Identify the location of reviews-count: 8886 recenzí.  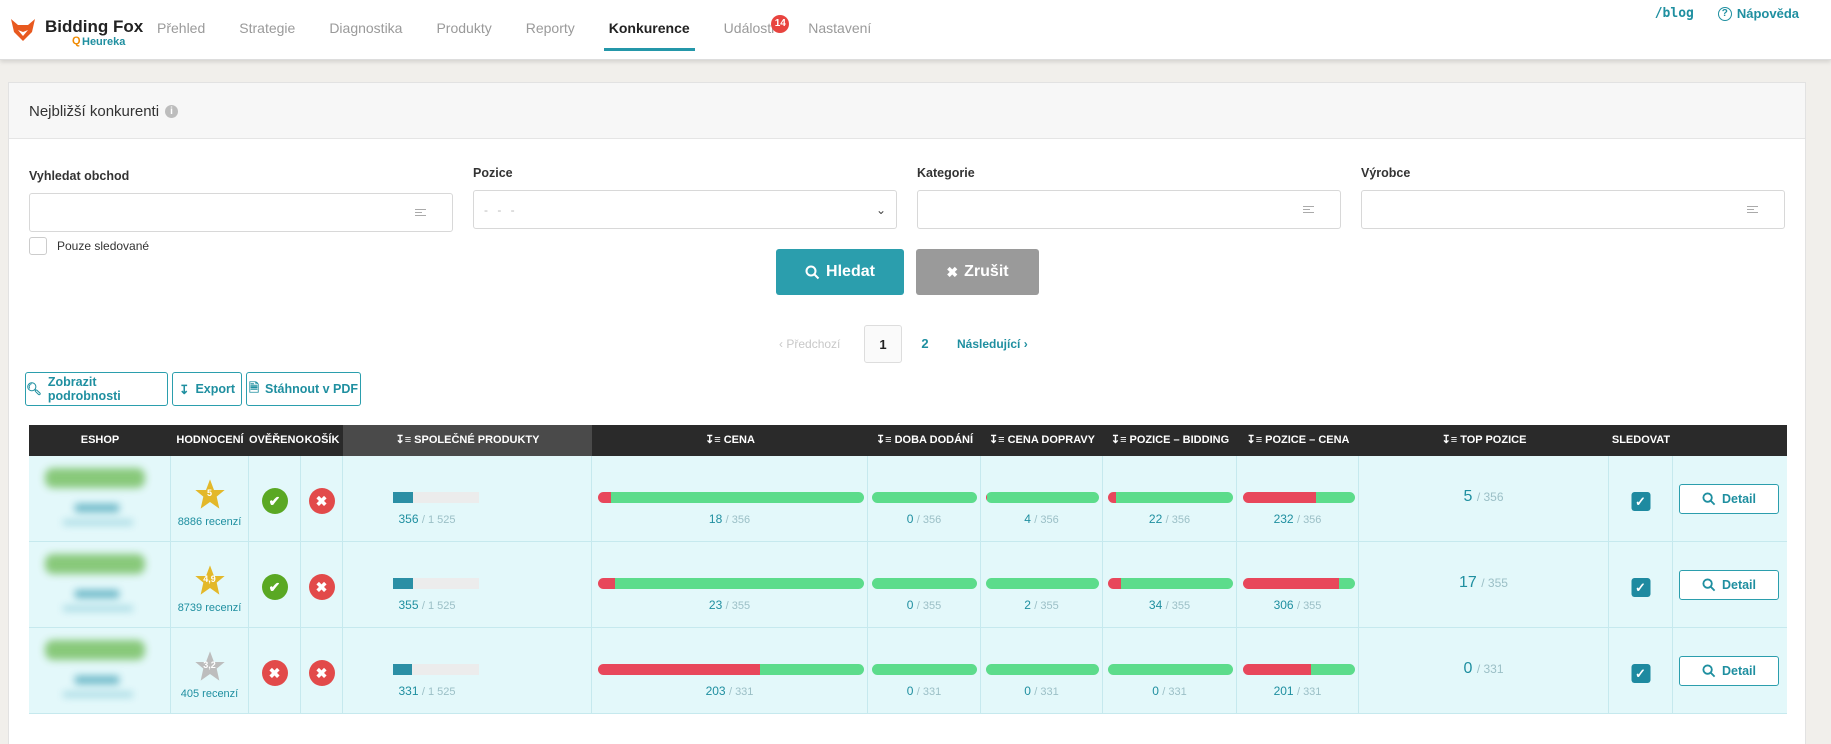
(209, 522).